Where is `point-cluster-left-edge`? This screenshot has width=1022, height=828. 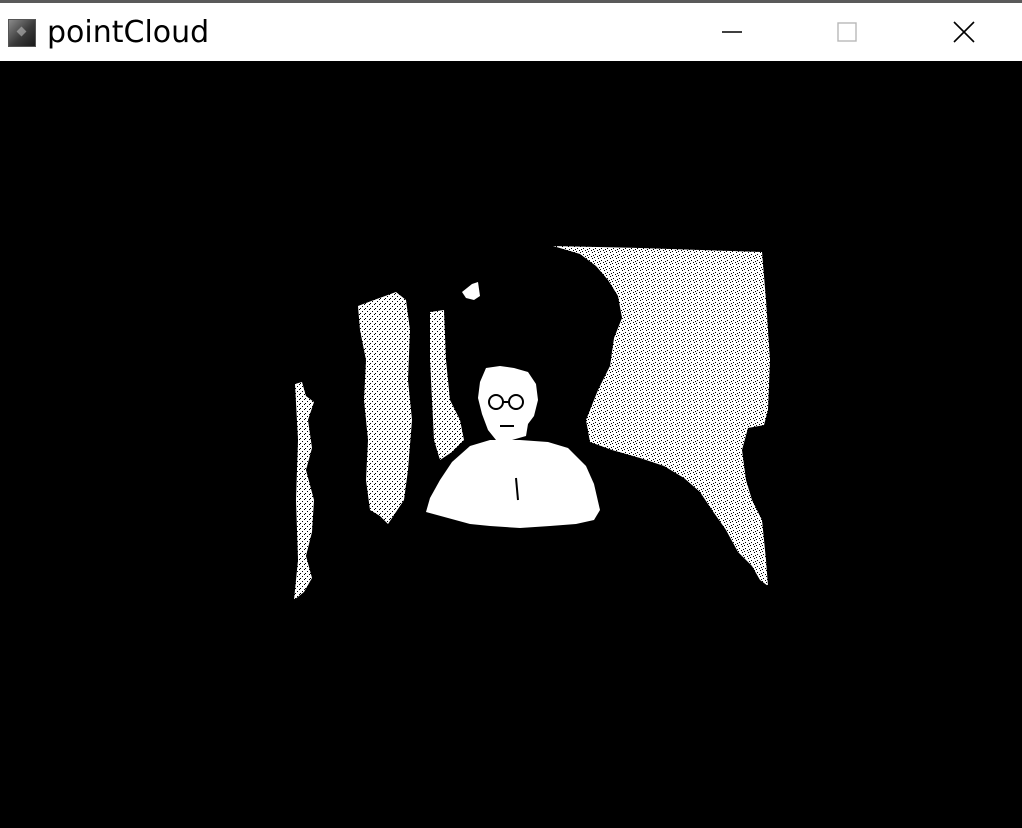 point-cluster-left-edge is located at coordinates (304, 491).